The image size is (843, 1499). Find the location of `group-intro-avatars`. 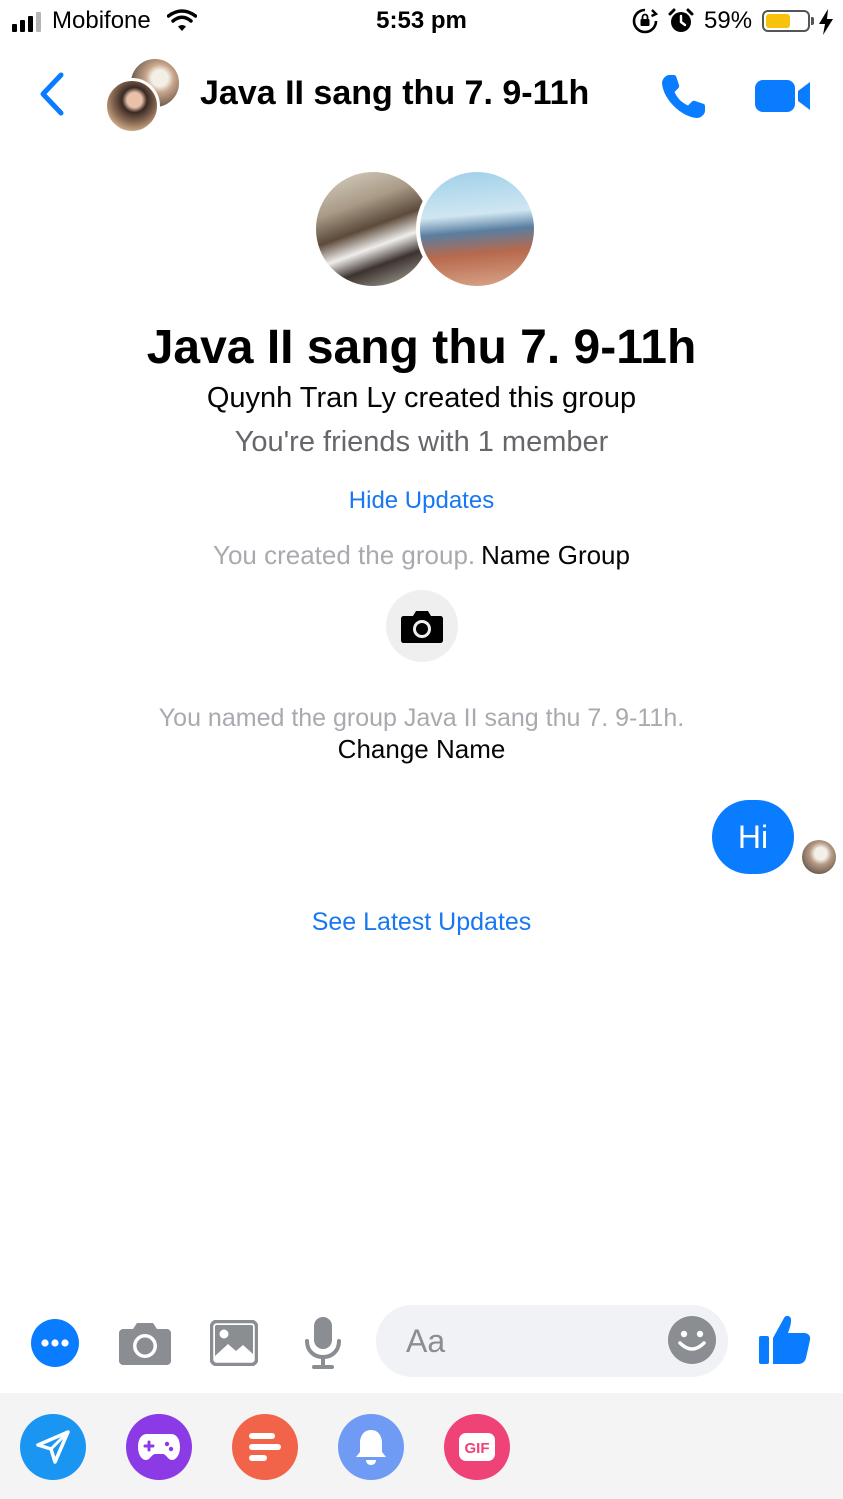

group-intro-avatars is located at coordinates (425, 229).